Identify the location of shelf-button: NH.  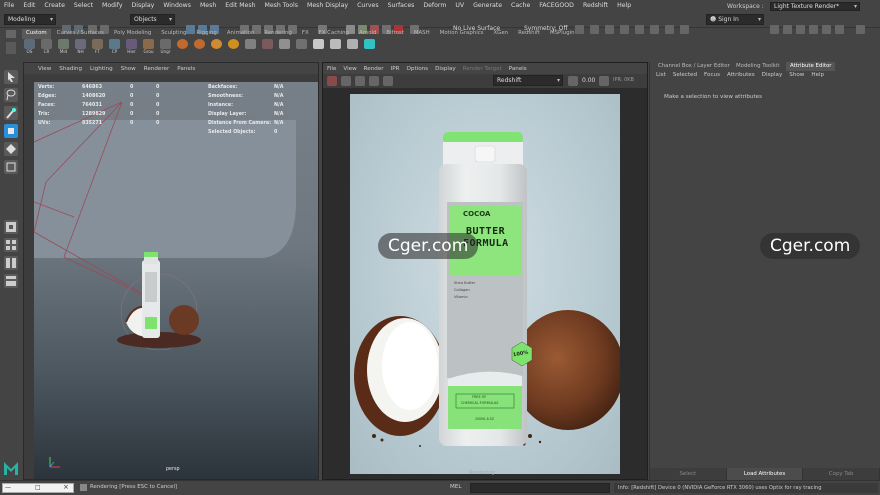
(80, 48).